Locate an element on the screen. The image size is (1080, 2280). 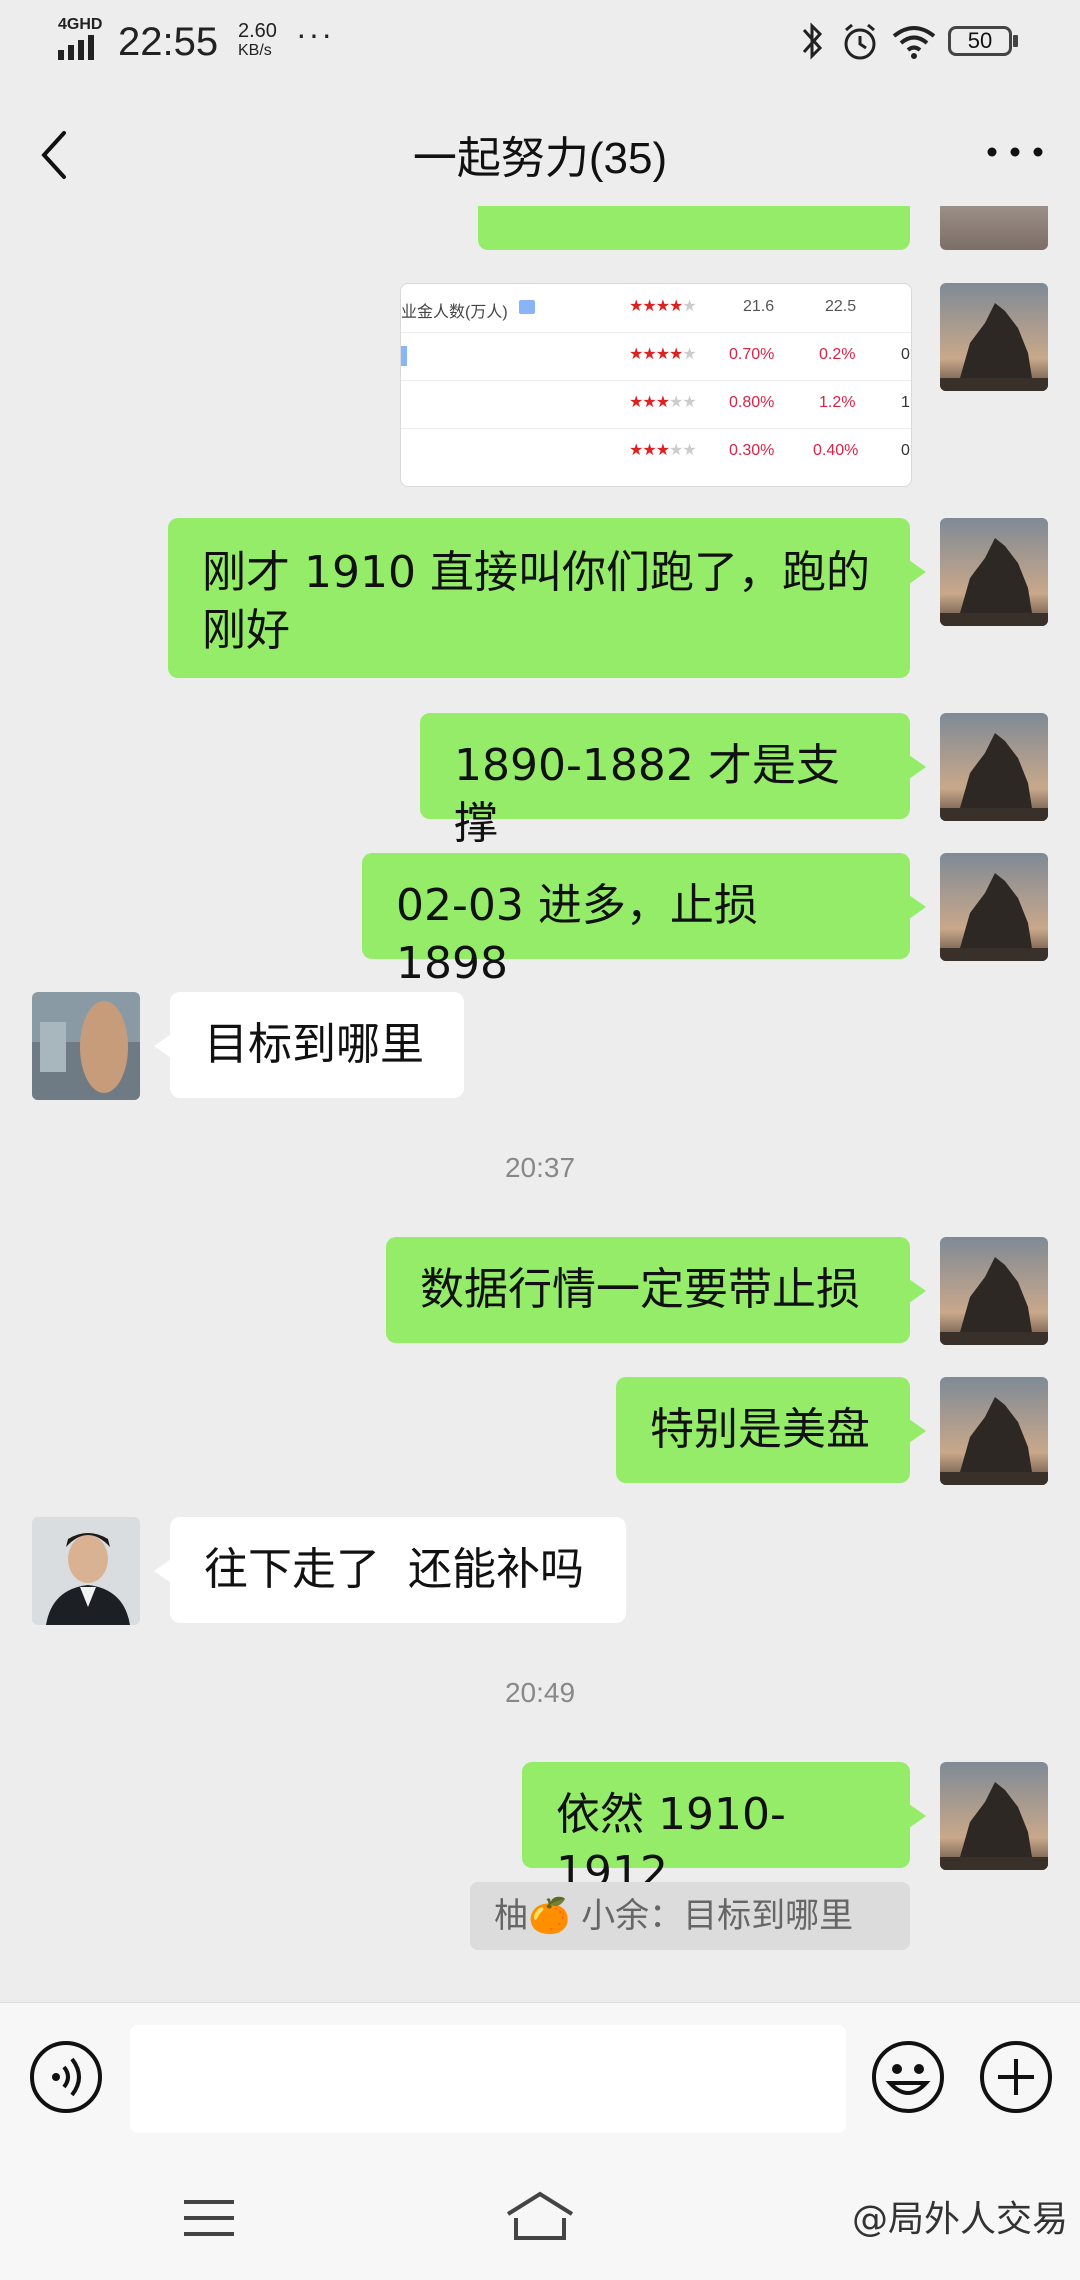
message-text: 数据行情一定要带止损 is located at coordinates (640, 1289).